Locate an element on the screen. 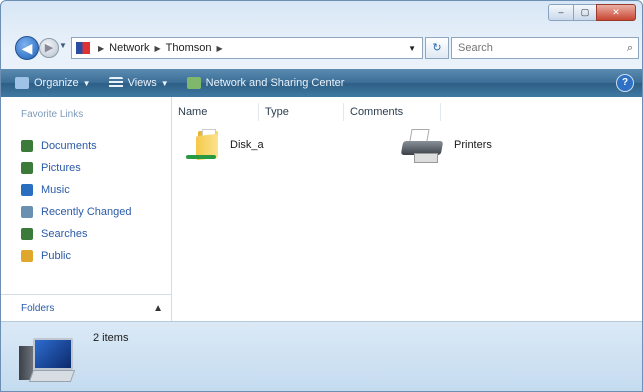 This screenshot has height=392, width=643. nav-link-documents: Documents is located at coordinates (76, 146).